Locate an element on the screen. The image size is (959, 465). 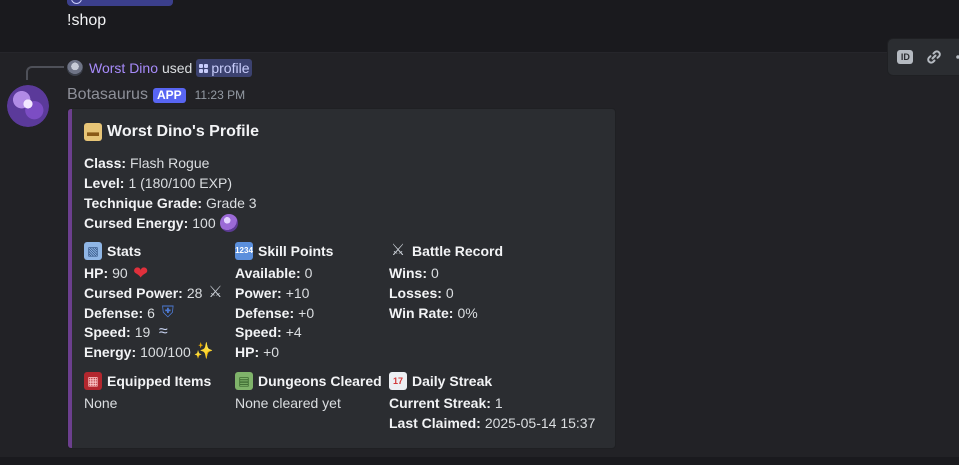
command-reply: Worst Dino used profile is located at coordinates (160, 68).